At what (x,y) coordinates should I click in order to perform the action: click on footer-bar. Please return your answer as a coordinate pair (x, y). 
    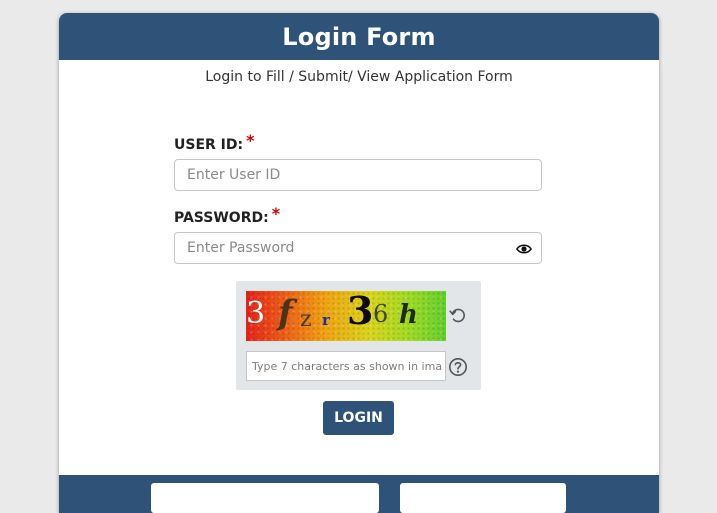
    Looking at the image, I should click on (359, 494).